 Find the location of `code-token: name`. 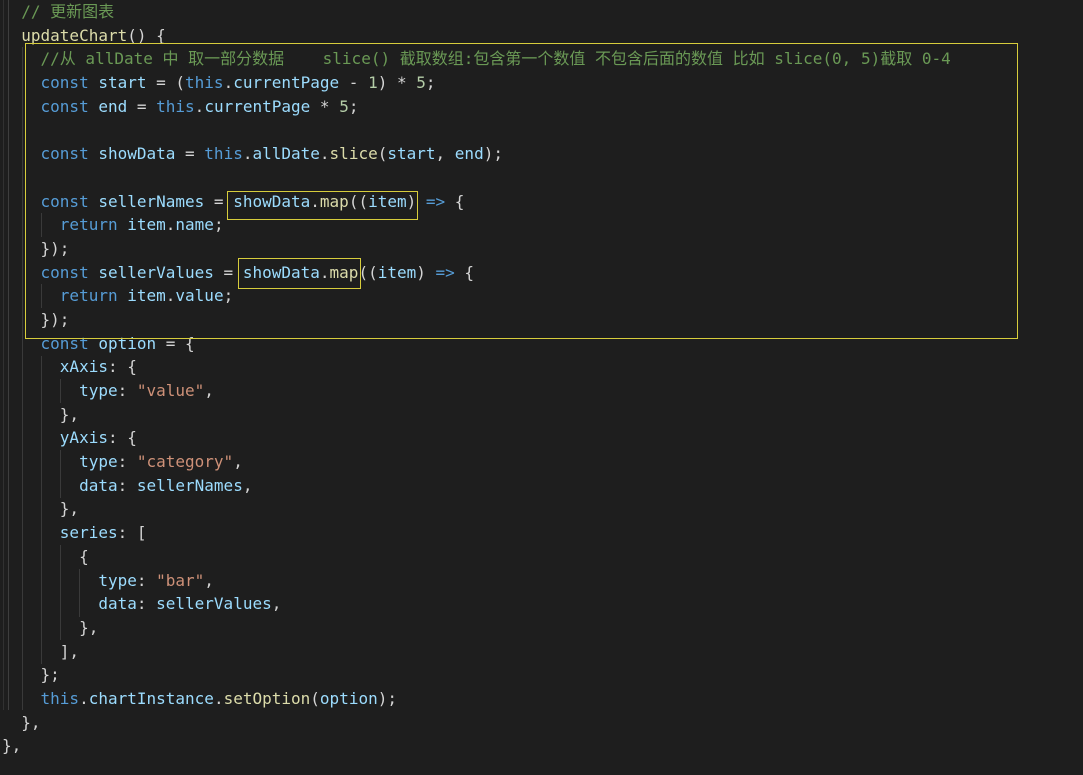

code-token: name is located at coordinates (194, 225).